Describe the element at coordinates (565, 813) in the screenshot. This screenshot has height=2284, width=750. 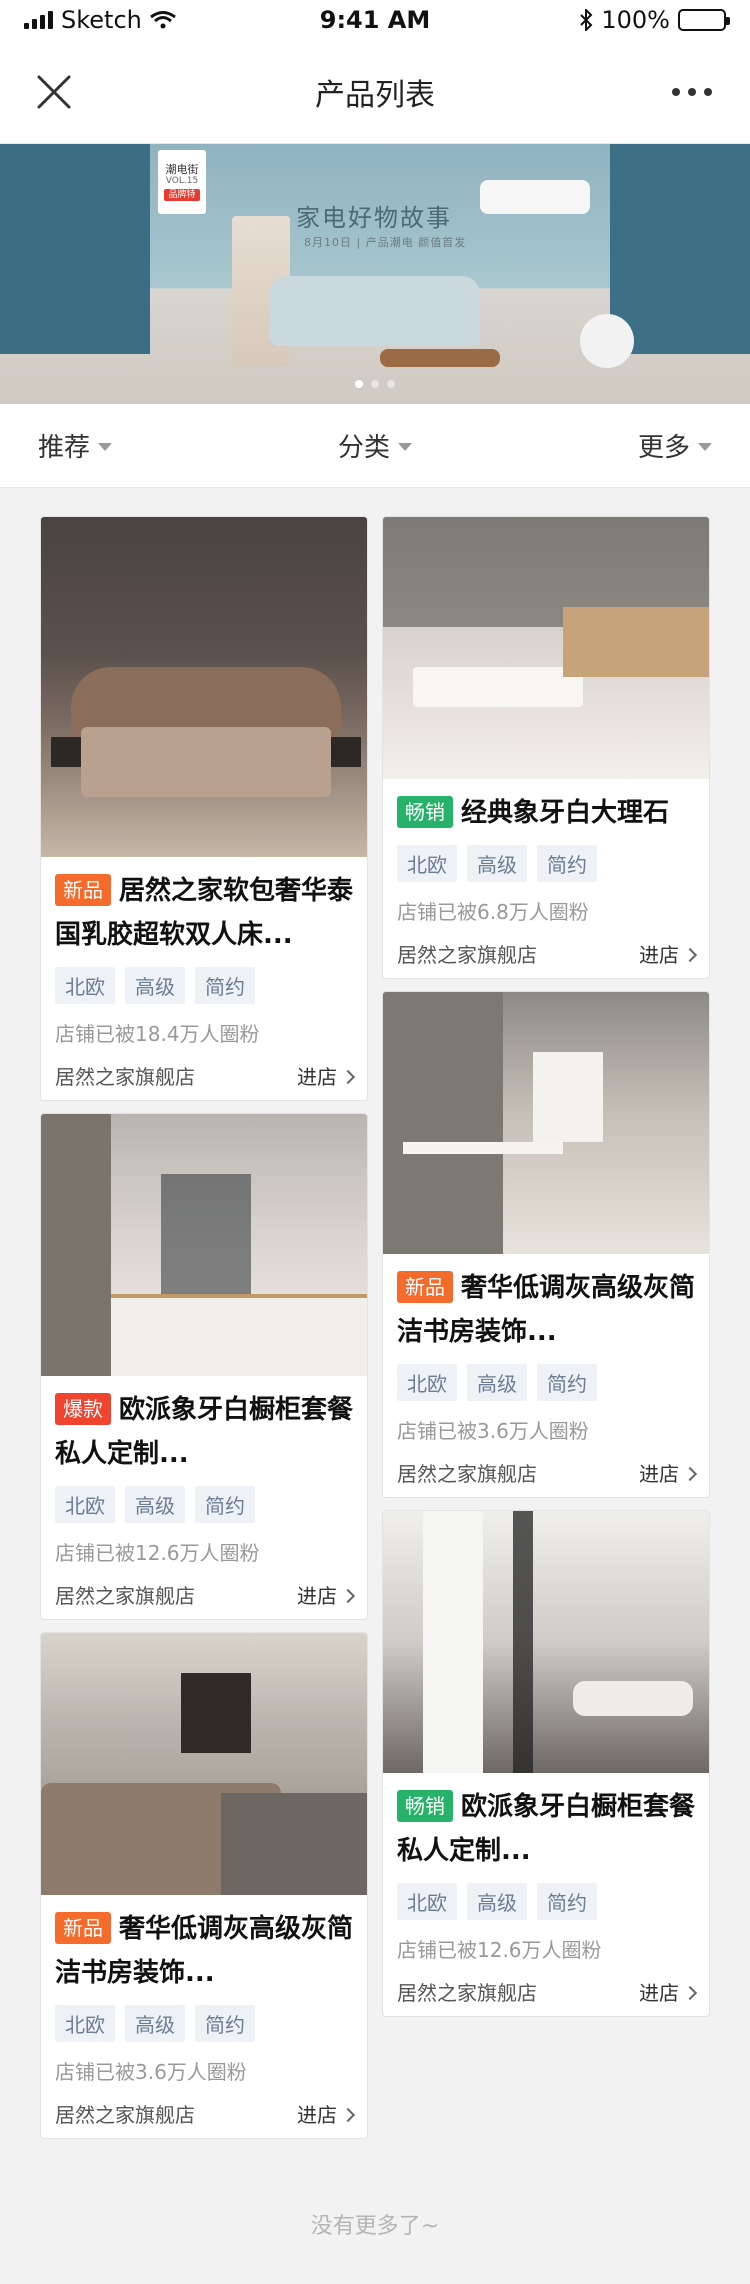
I see `product-title-text: 经典象牙白大理石` at that location.